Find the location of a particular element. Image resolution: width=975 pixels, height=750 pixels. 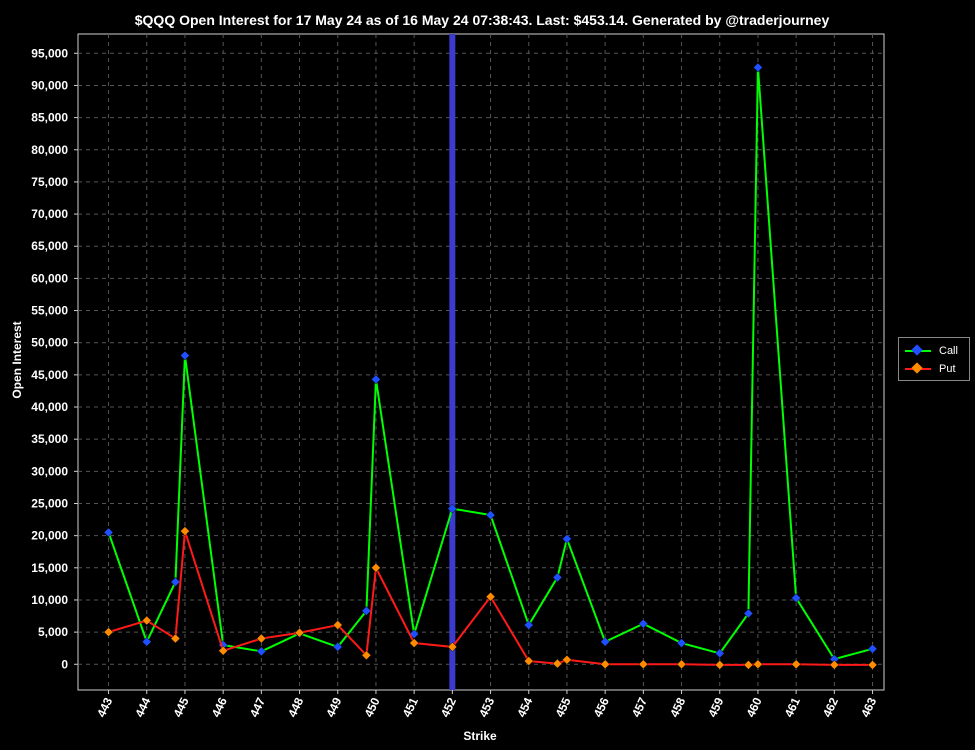

y-axis-label: Open Interest is located at coordinates (17, 359).